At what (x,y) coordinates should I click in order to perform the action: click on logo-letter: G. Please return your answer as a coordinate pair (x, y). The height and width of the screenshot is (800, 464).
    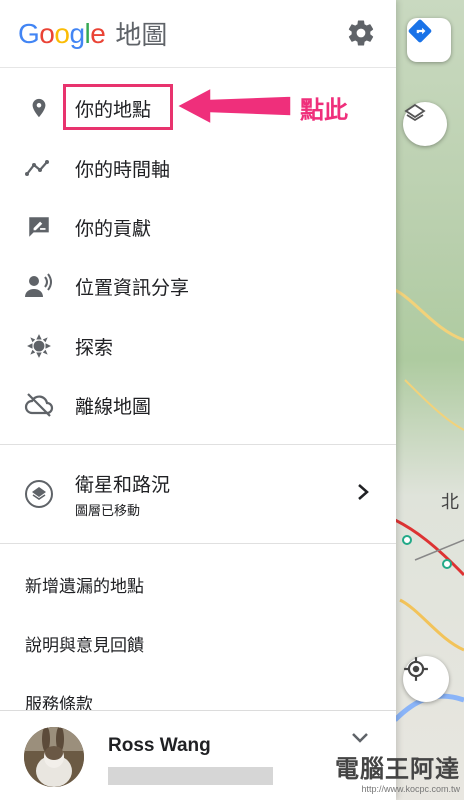
    Looking at the image, I should click on (29, 33).